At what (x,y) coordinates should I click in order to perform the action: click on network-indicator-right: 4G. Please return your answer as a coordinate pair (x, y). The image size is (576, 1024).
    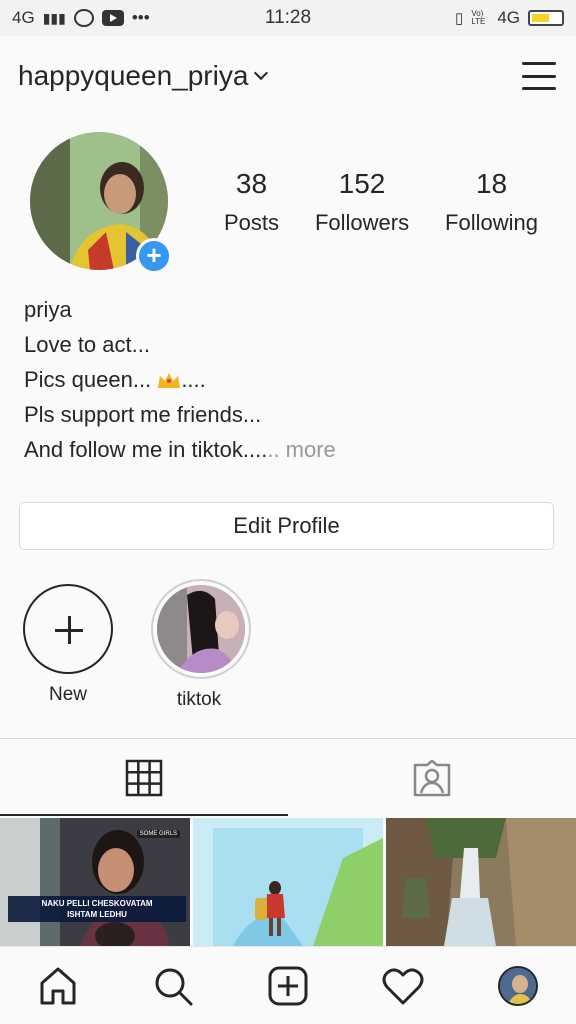
    Looking at the image, I should click on (508, 17).